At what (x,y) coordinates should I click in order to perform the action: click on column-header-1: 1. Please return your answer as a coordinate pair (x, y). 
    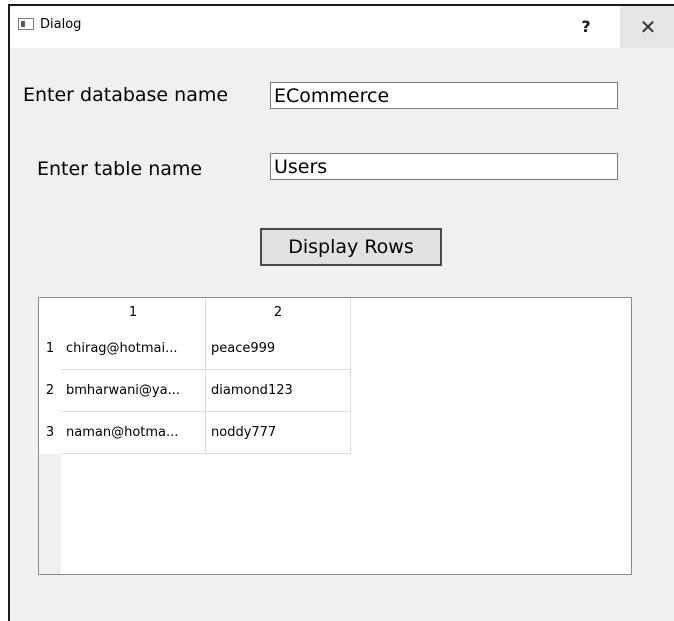
    Looking at the image, I should click on (133, 313).